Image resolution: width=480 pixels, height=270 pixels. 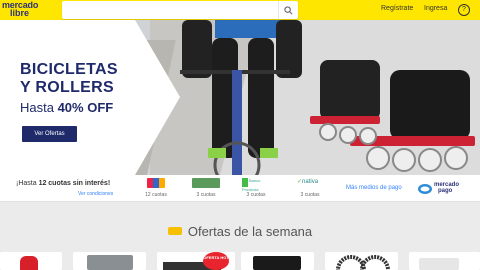 I want to click on mercadolibre-logo: mercado libre, so click(x=25, y=10).